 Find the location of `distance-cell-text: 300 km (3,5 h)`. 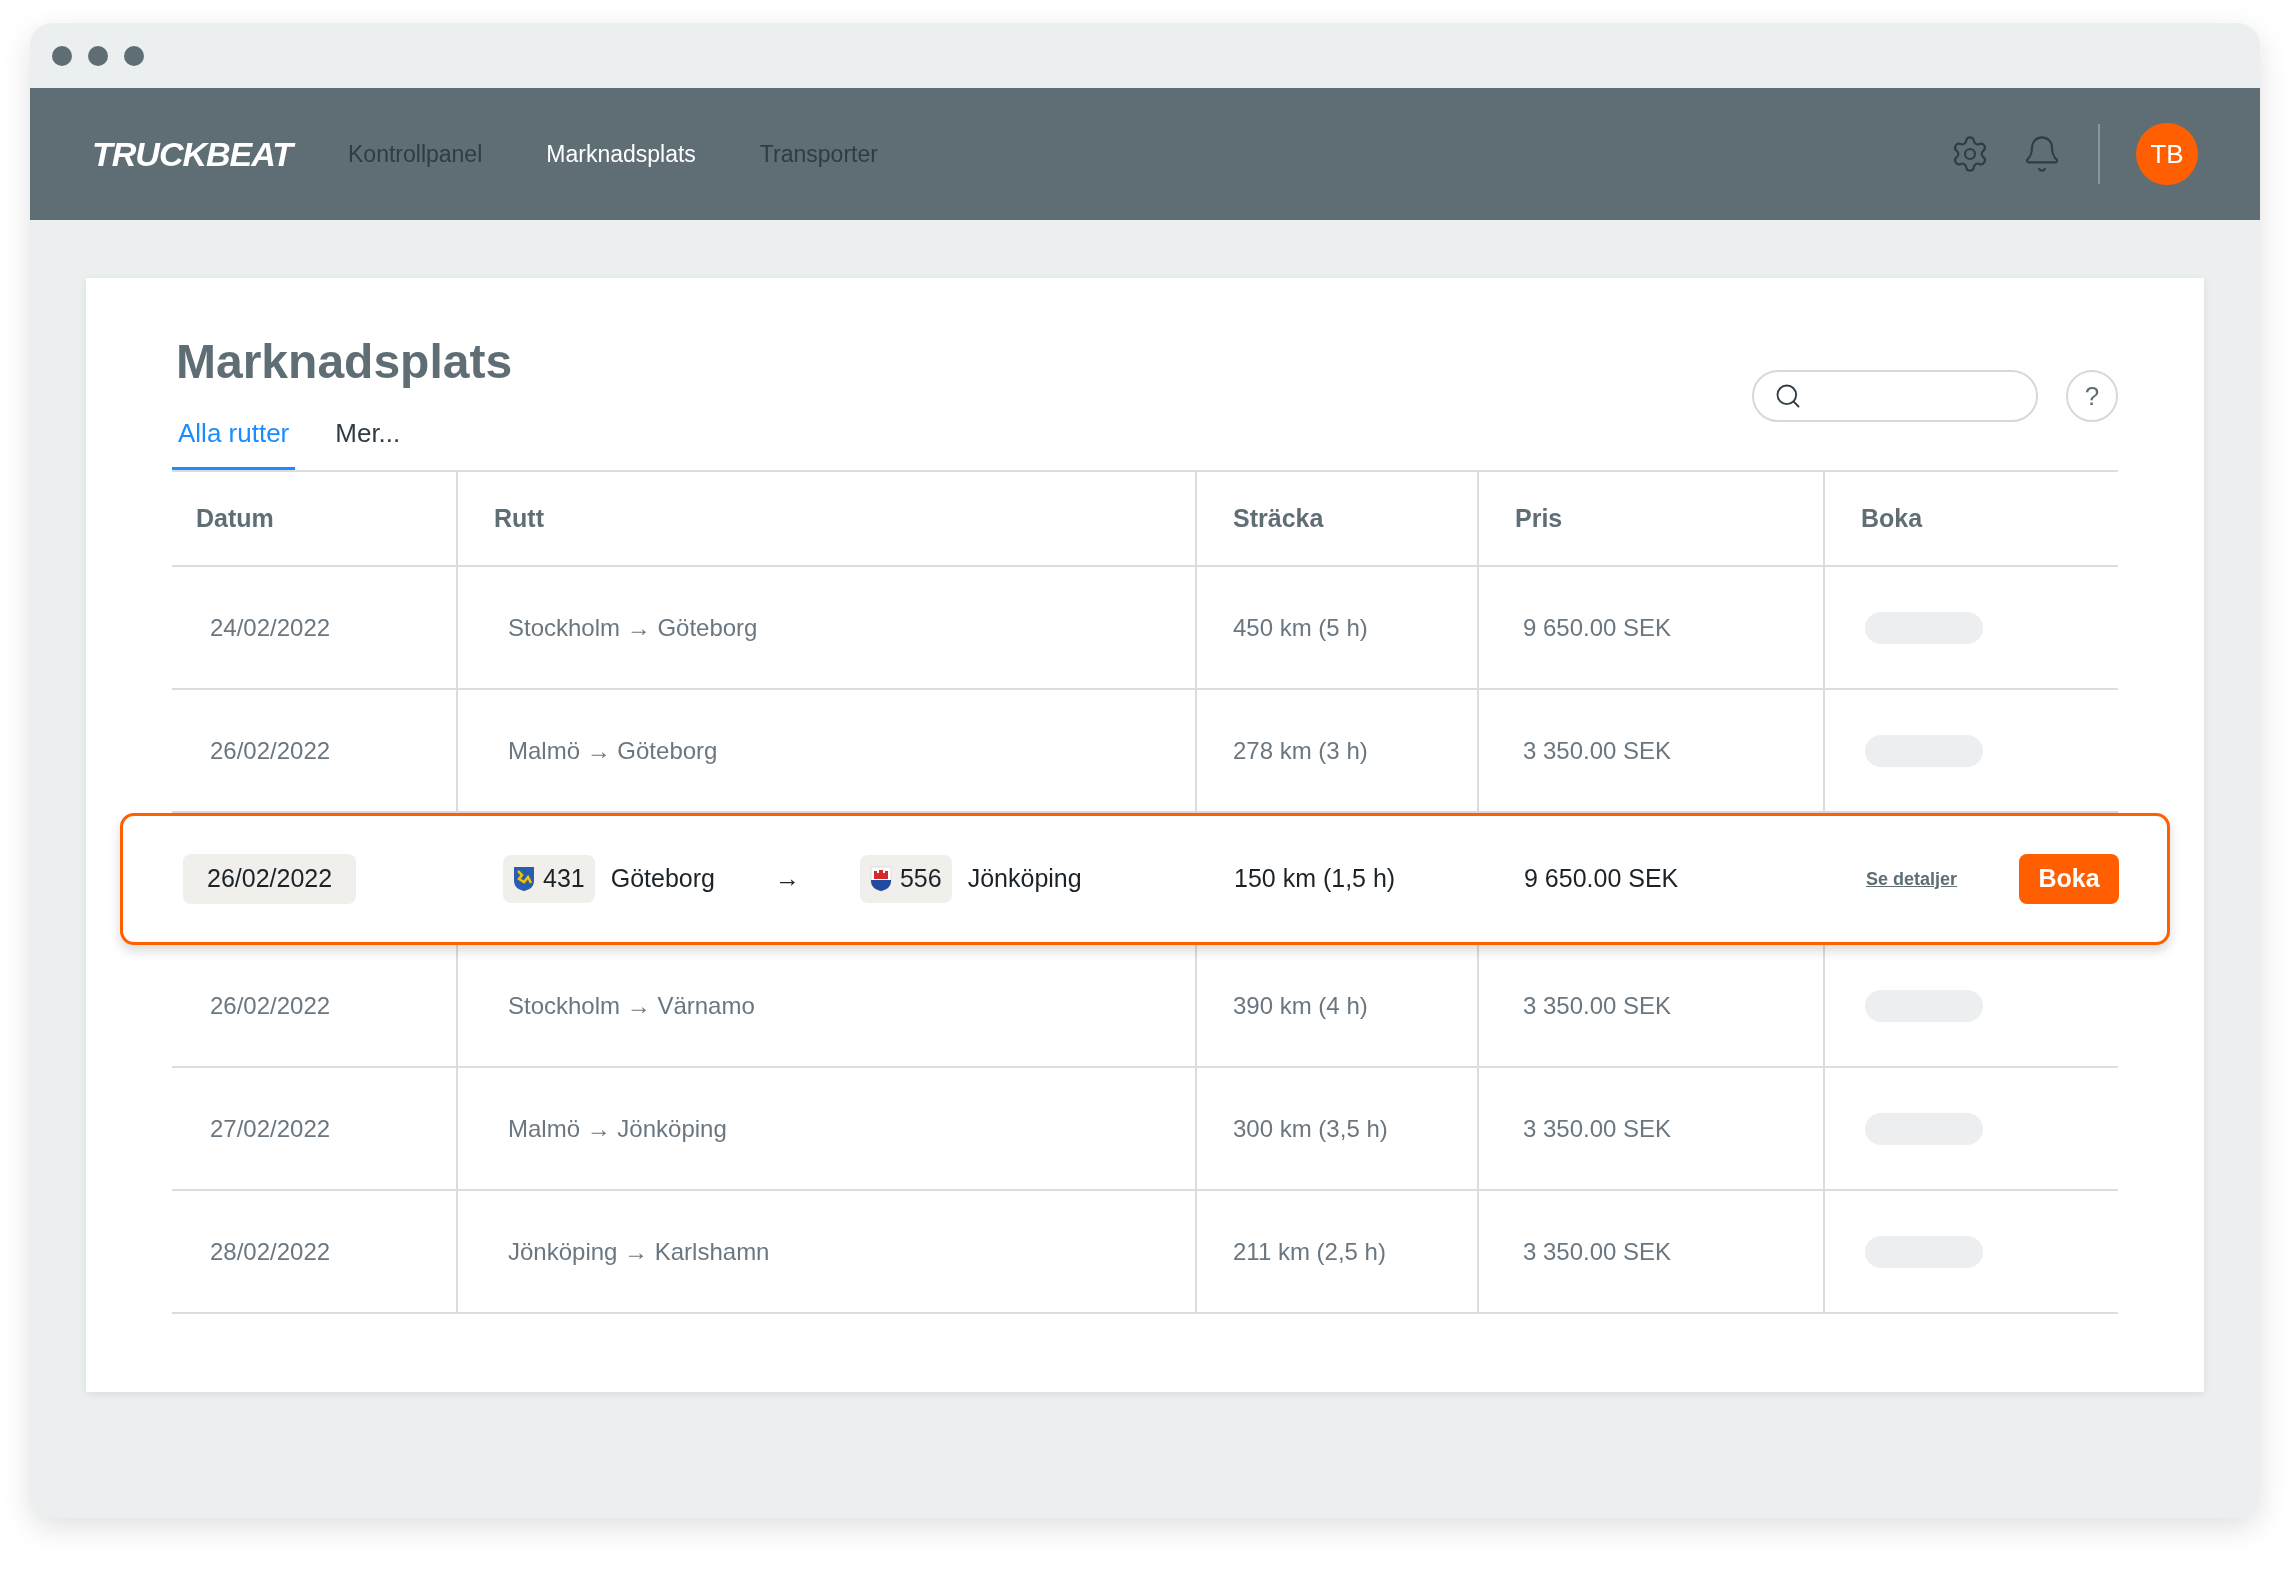

distance-cell-text: 300 km (3,5 h) is located at coordinates (1310, 1128).